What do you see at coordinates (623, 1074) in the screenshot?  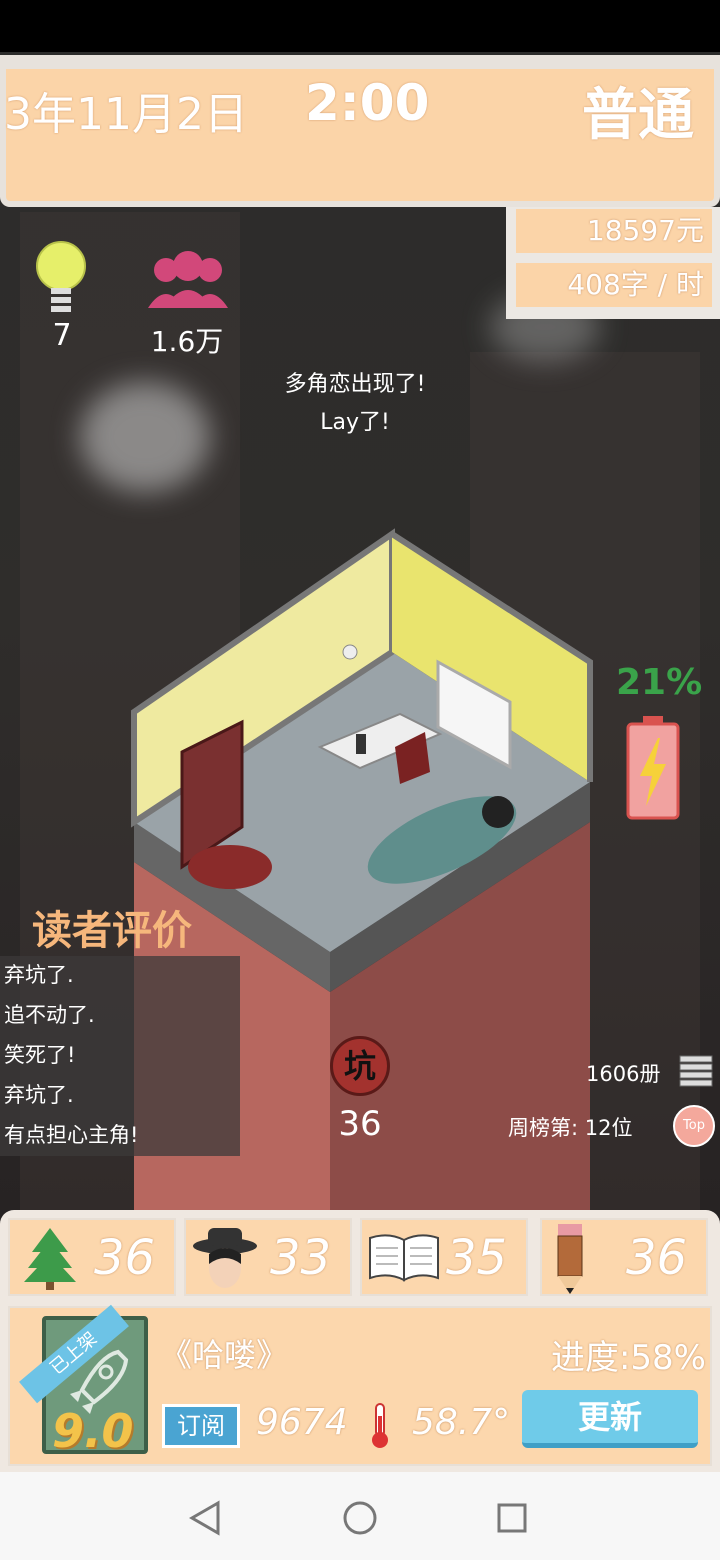 I see `books-sold: 1606册` at bounding box center [623, 1074].